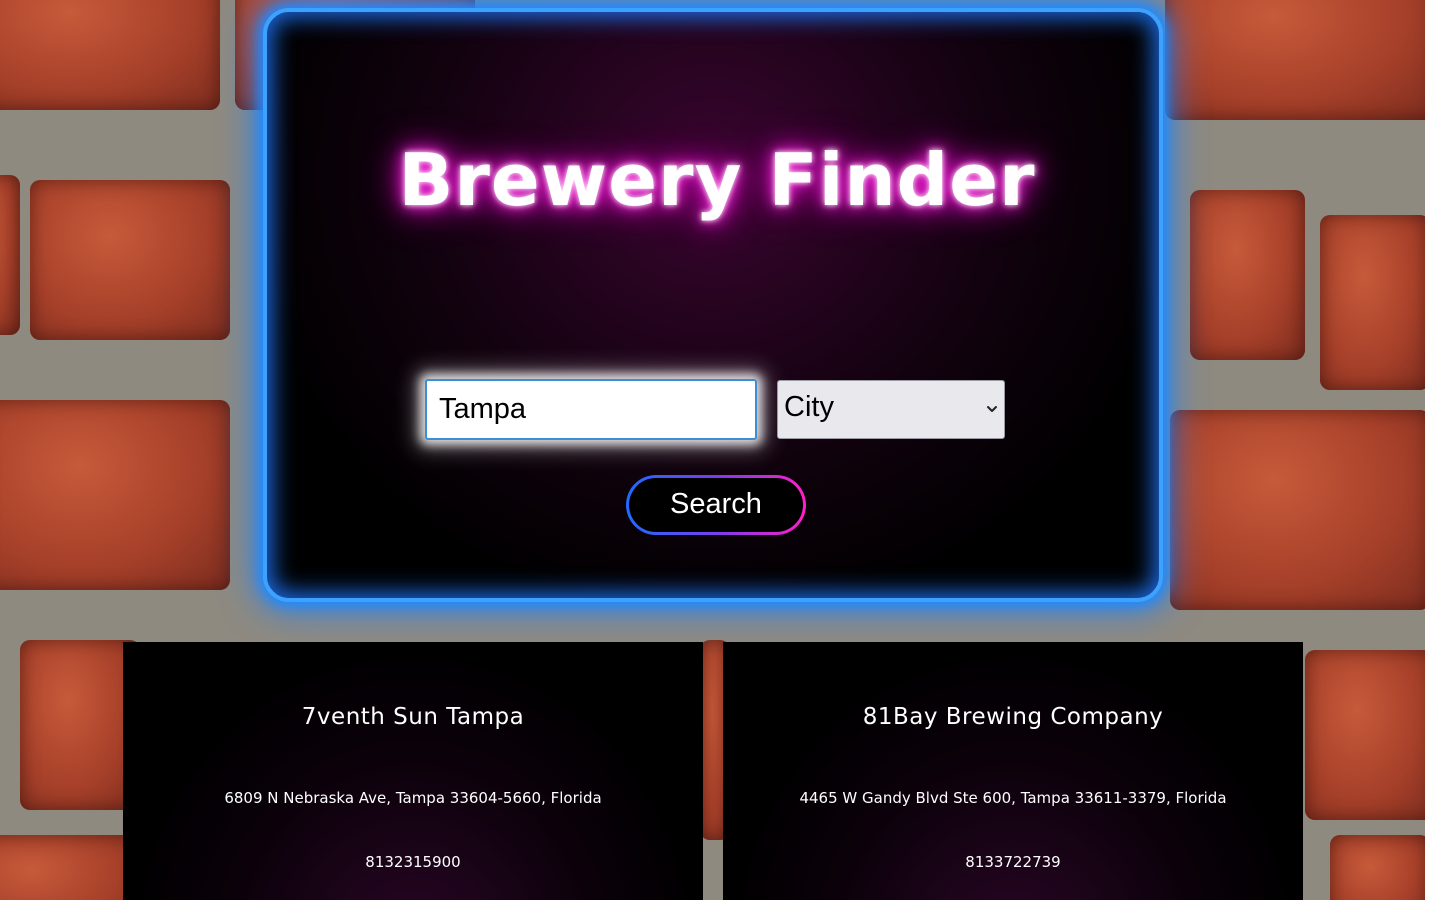 Image resolution: width=1429 pixels, height=900 pixels. Describe the element at coordinates (809, 407) in the screenshot. I see `filter-type-selected-value: City` at that location.